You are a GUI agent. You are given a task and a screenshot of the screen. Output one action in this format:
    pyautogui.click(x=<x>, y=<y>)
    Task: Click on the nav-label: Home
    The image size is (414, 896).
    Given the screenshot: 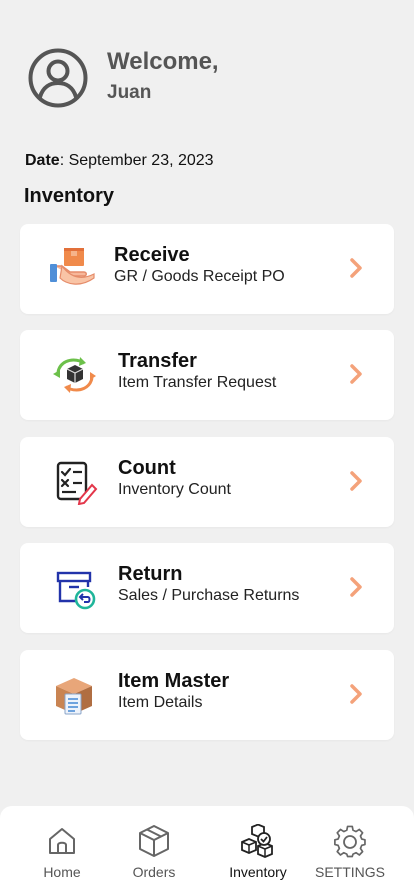 What is the action you would take?
    pyautogui.click(x=62, y=872)
    